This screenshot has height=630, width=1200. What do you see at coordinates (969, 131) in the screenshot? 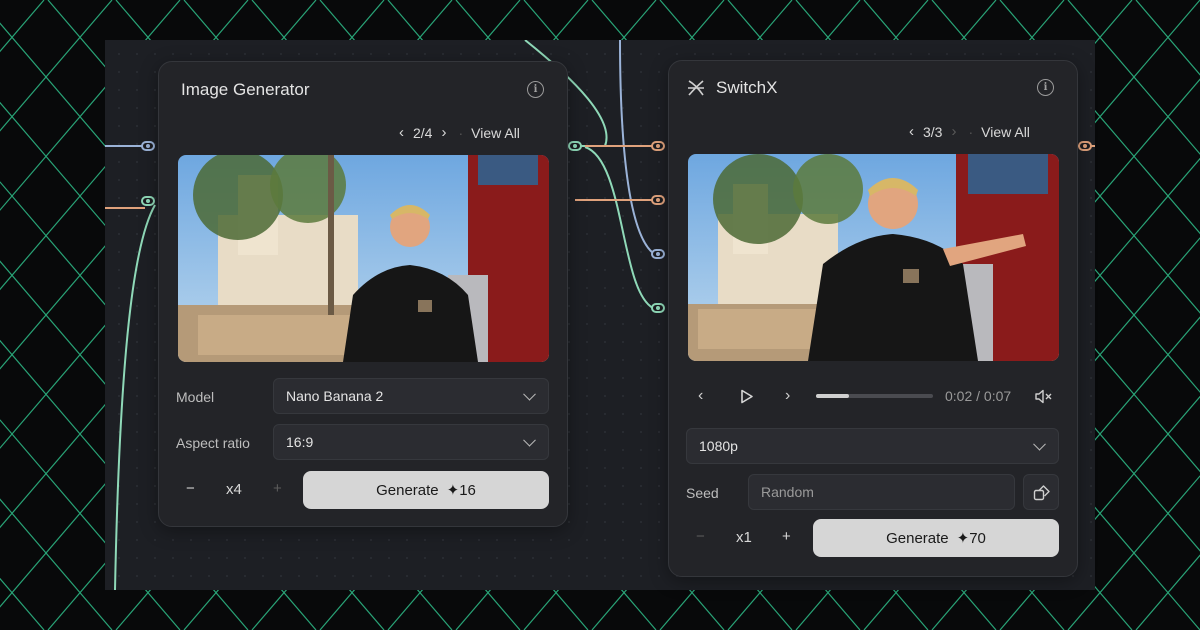
I see `output-pager: ‹ 3/3 › · View All` at bounding box center [969, 131].